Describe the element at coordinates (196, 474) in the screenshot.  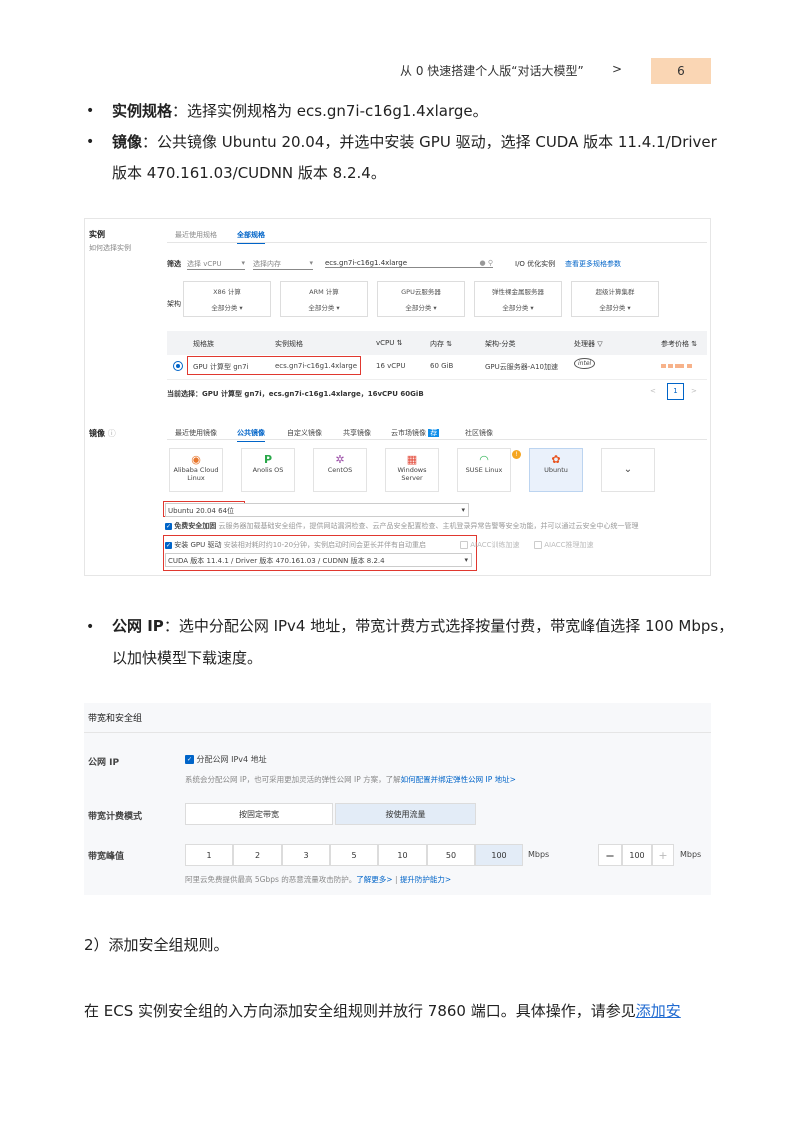
I see `image-card-label: Alibaba Cloud Linux` at that location.